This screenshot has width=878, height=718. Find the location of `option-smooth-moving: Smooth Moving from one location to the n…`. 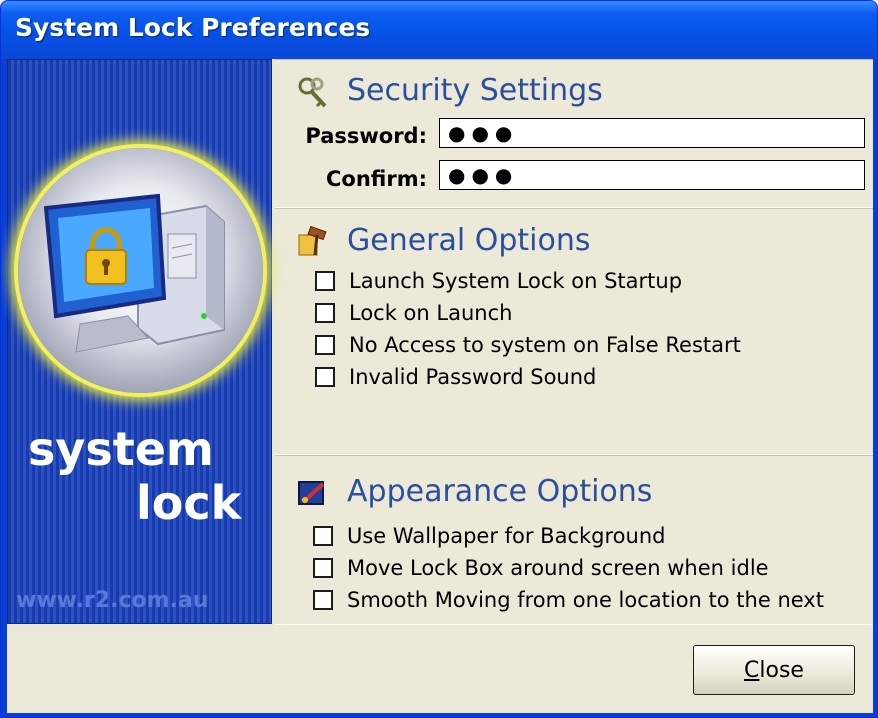

option-smooth-moving: Smooth Moving from one location to the n… is located at coordinates (568, 600).